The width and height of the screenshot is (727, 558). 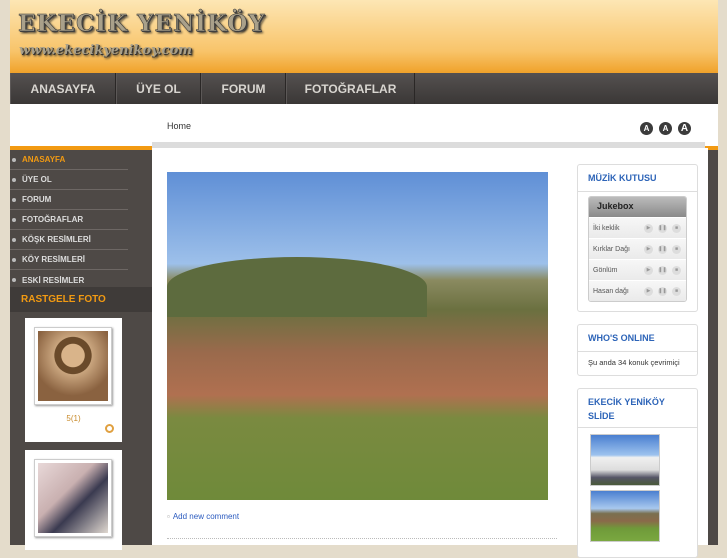 I want to click on track-row: Gönlüm ▶ ❚❚ ■, so click(x=637, y=269).